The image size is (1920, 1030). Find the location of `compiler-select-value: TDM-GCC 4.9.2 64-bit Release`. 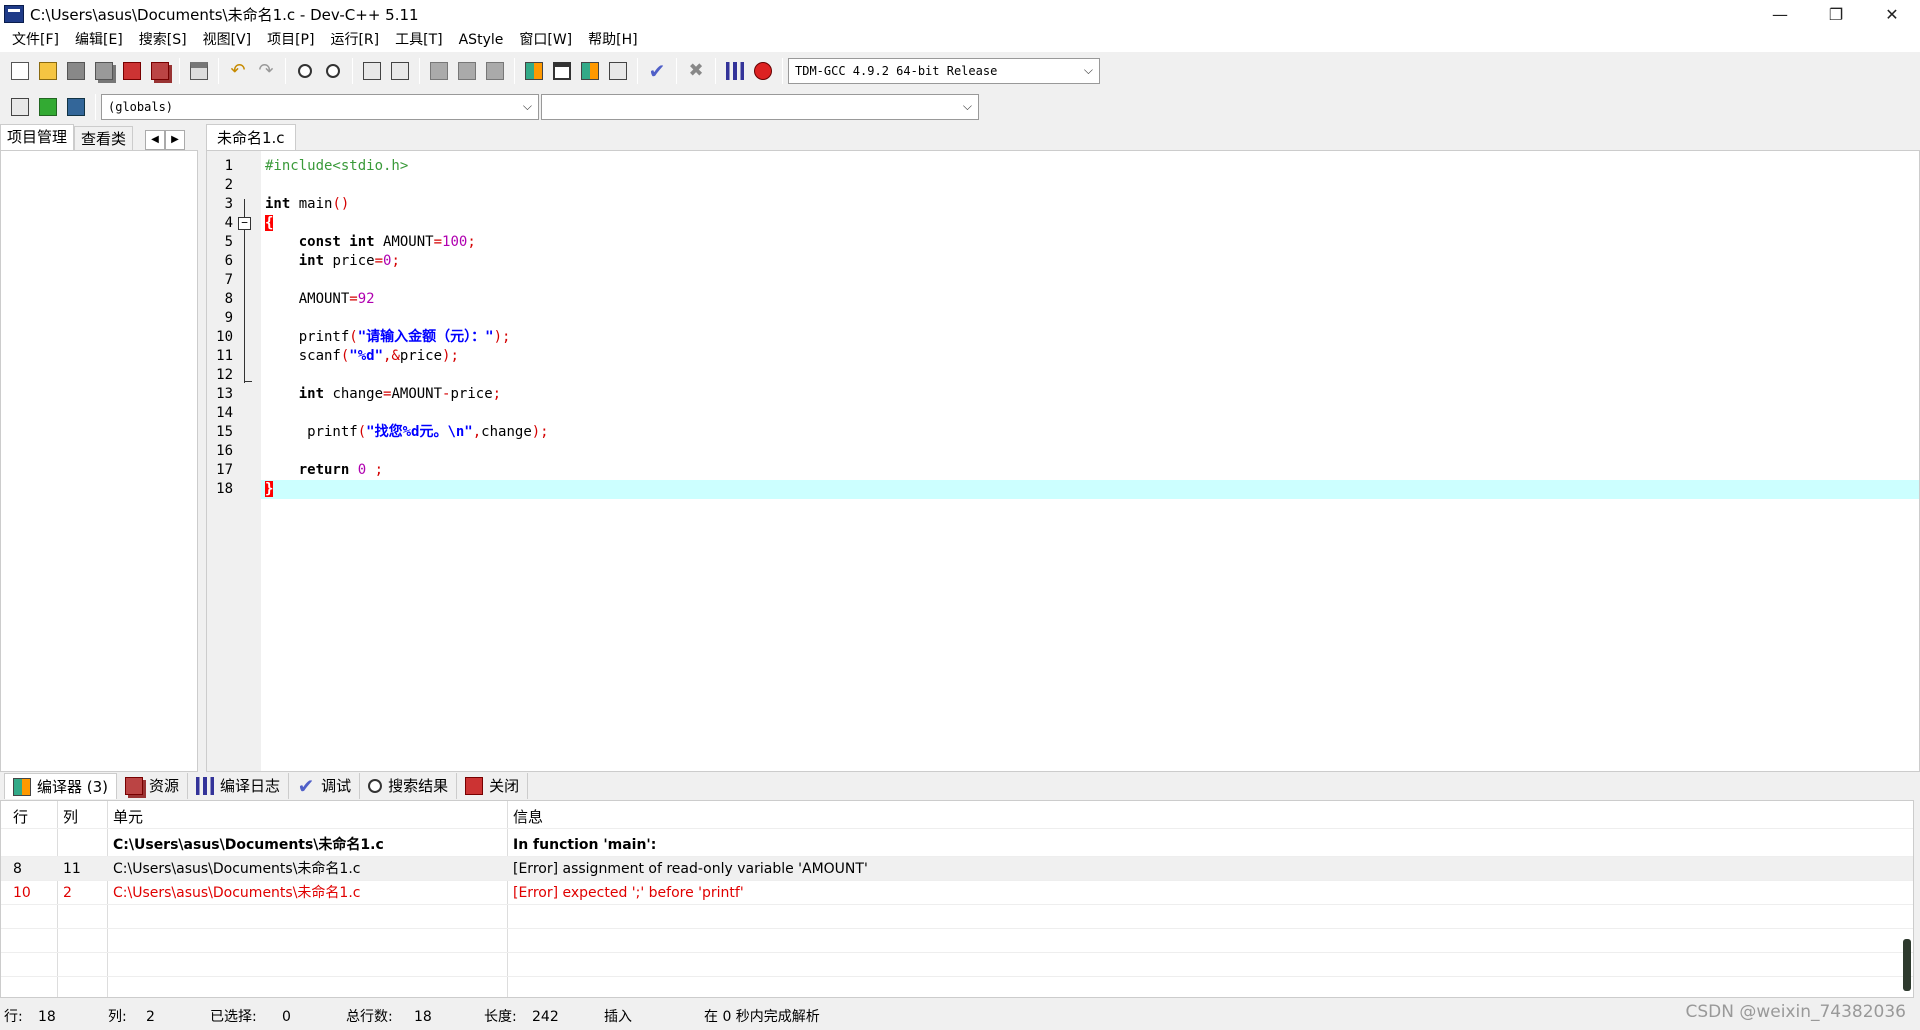

compiler-select-value: TDM-GCC 4.9.2 64-bit Release is located at coordinates (896, 71).